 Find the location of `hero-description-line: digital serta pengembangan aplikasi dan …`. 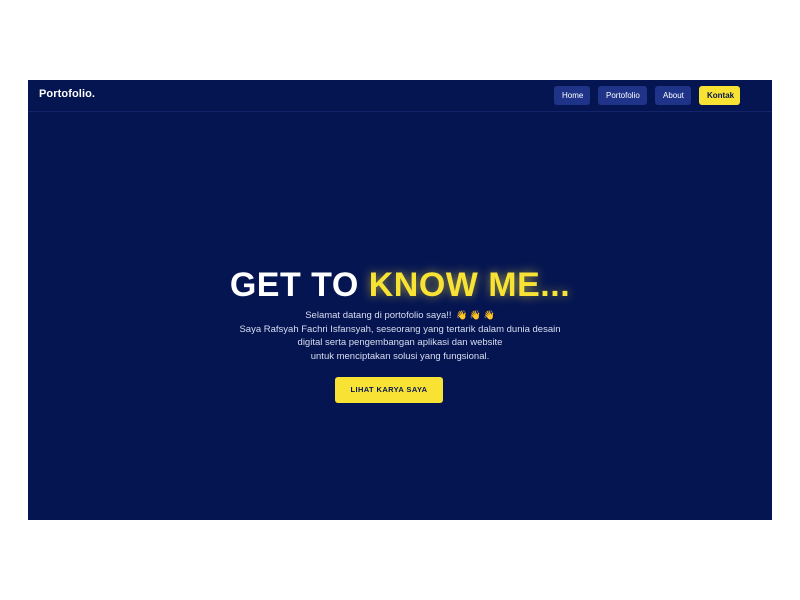

hero-description-line: digital serta pengembangan aplikasi dan … is located at coordinates (400, 342).